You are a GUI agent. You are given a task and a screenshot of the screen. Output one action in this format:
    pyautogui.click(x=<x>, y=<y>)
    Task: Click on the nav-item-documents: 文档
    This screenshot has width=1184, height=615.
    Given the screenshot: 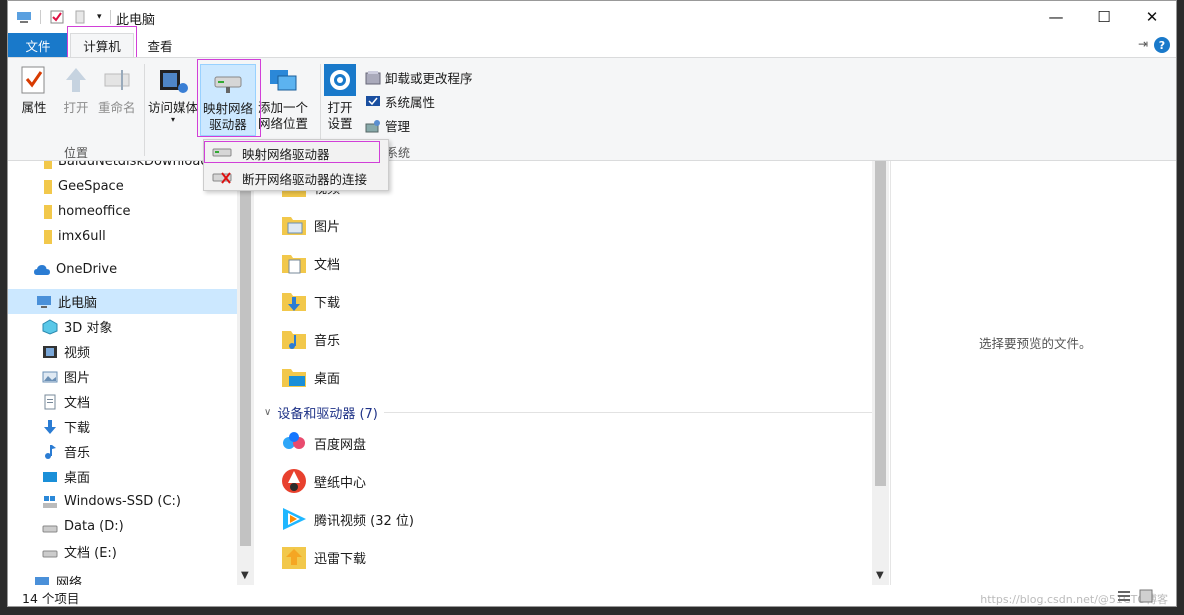 What is the action you would take?
    pyautogui.click(x=122, y=401)
    